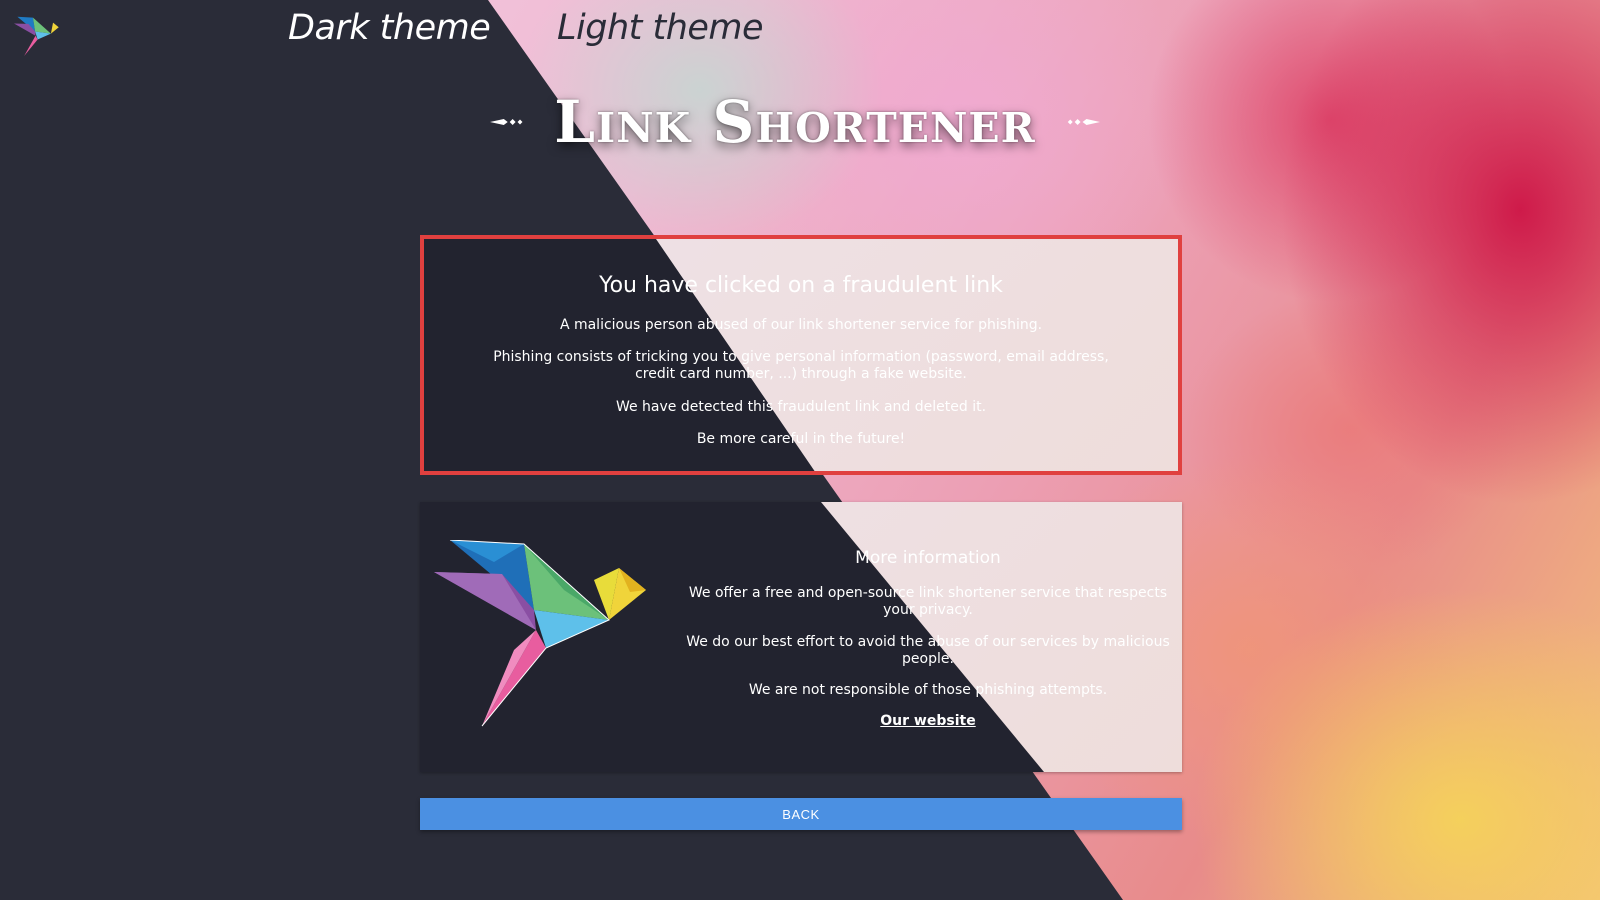 This screenshot has height=900, width=1600. What do you see at coordinates (801, 814) in the screenshot?
I see `back-button: BACK` at bounding box center [801, 814].